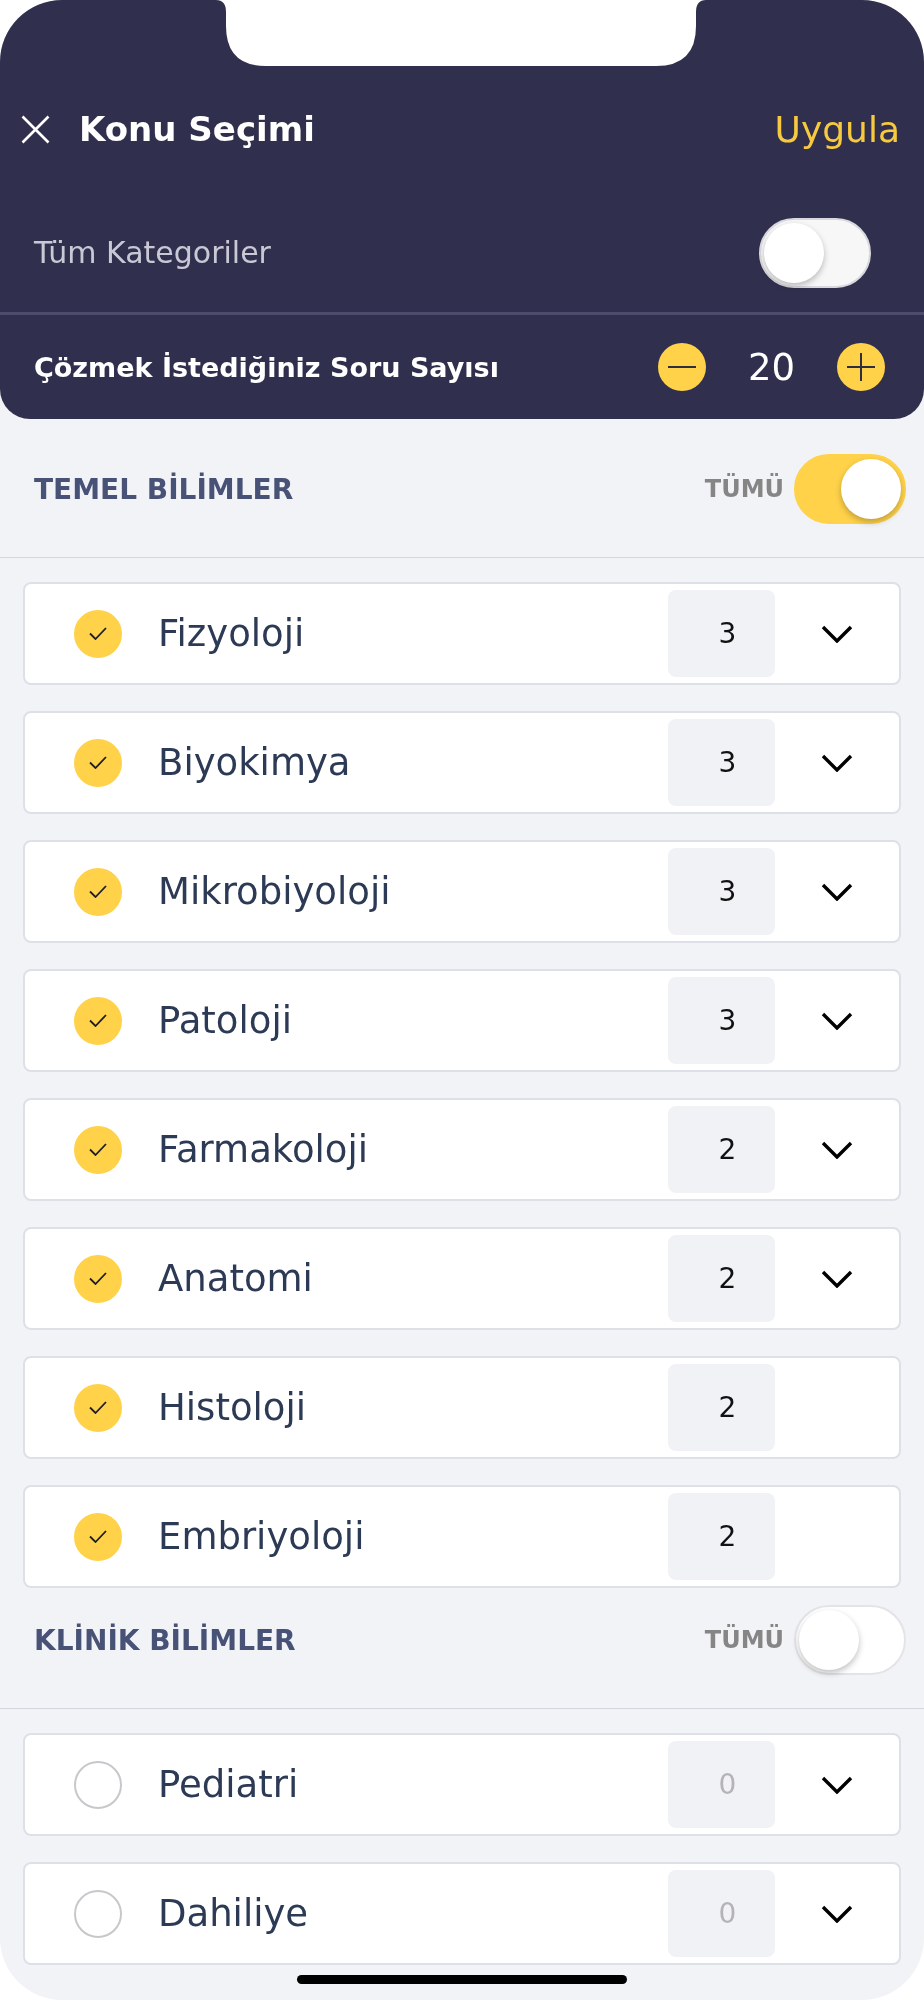 This screenshot has width=924, height=2000. I want to click on question-count-value: 20, so click(771, 367).